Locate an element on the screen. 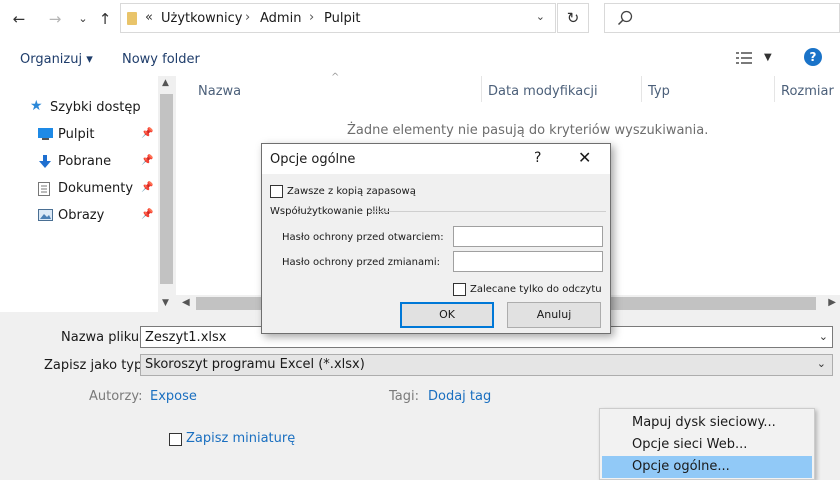  dialog-help-button: ? is located at coordinates (537, 158).